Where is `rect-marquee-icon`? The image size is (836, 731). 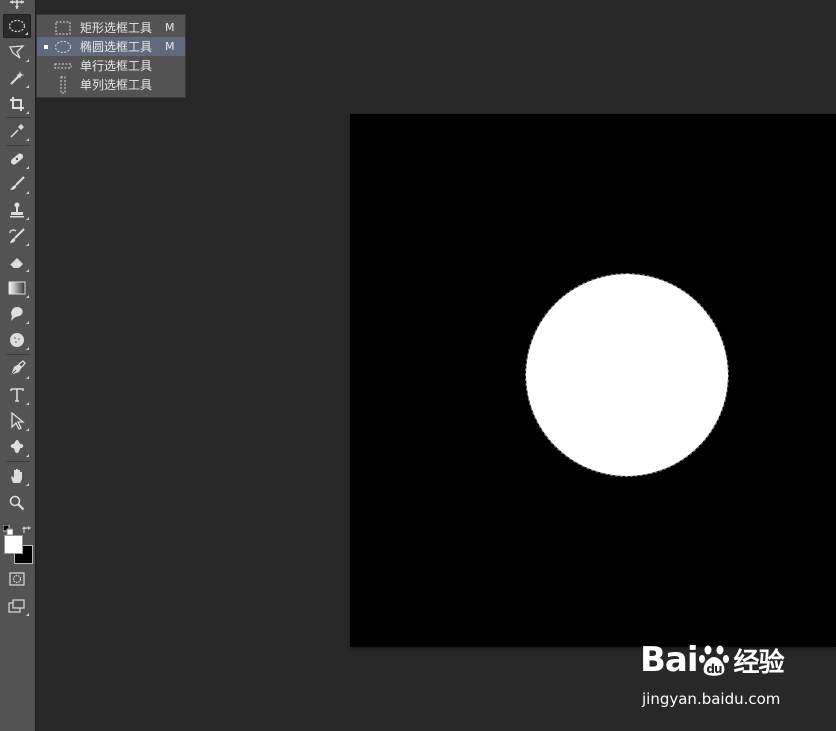
rect-marquee-icon is located at coordinates (63, 28).